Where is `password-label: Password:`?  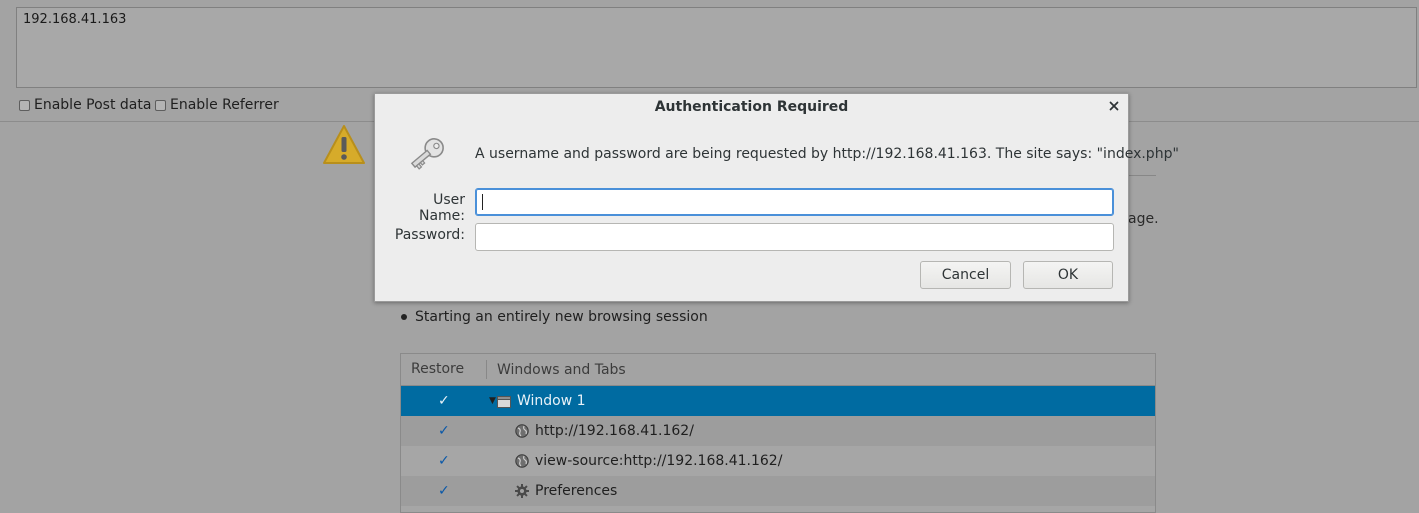
password-label: Password: is located at coordinates (429, 235).